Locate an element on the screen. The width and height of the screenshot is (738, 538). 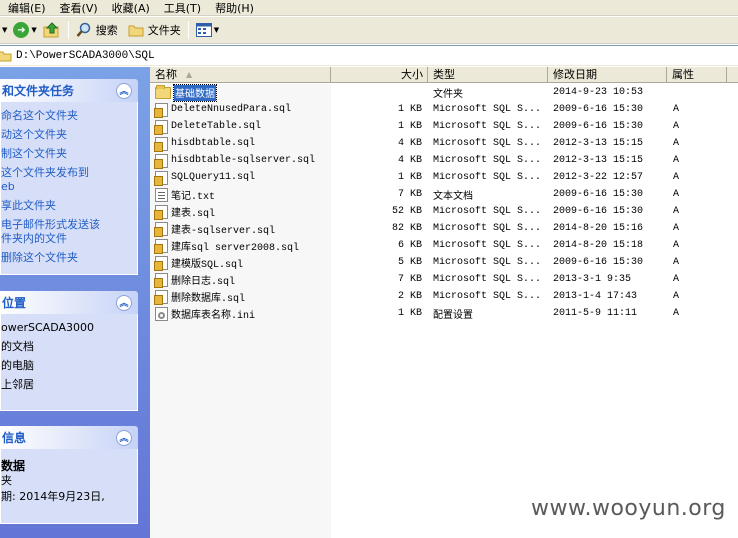
file-name-cell: DeleteTable.sql is located at coordinates (240, 127).